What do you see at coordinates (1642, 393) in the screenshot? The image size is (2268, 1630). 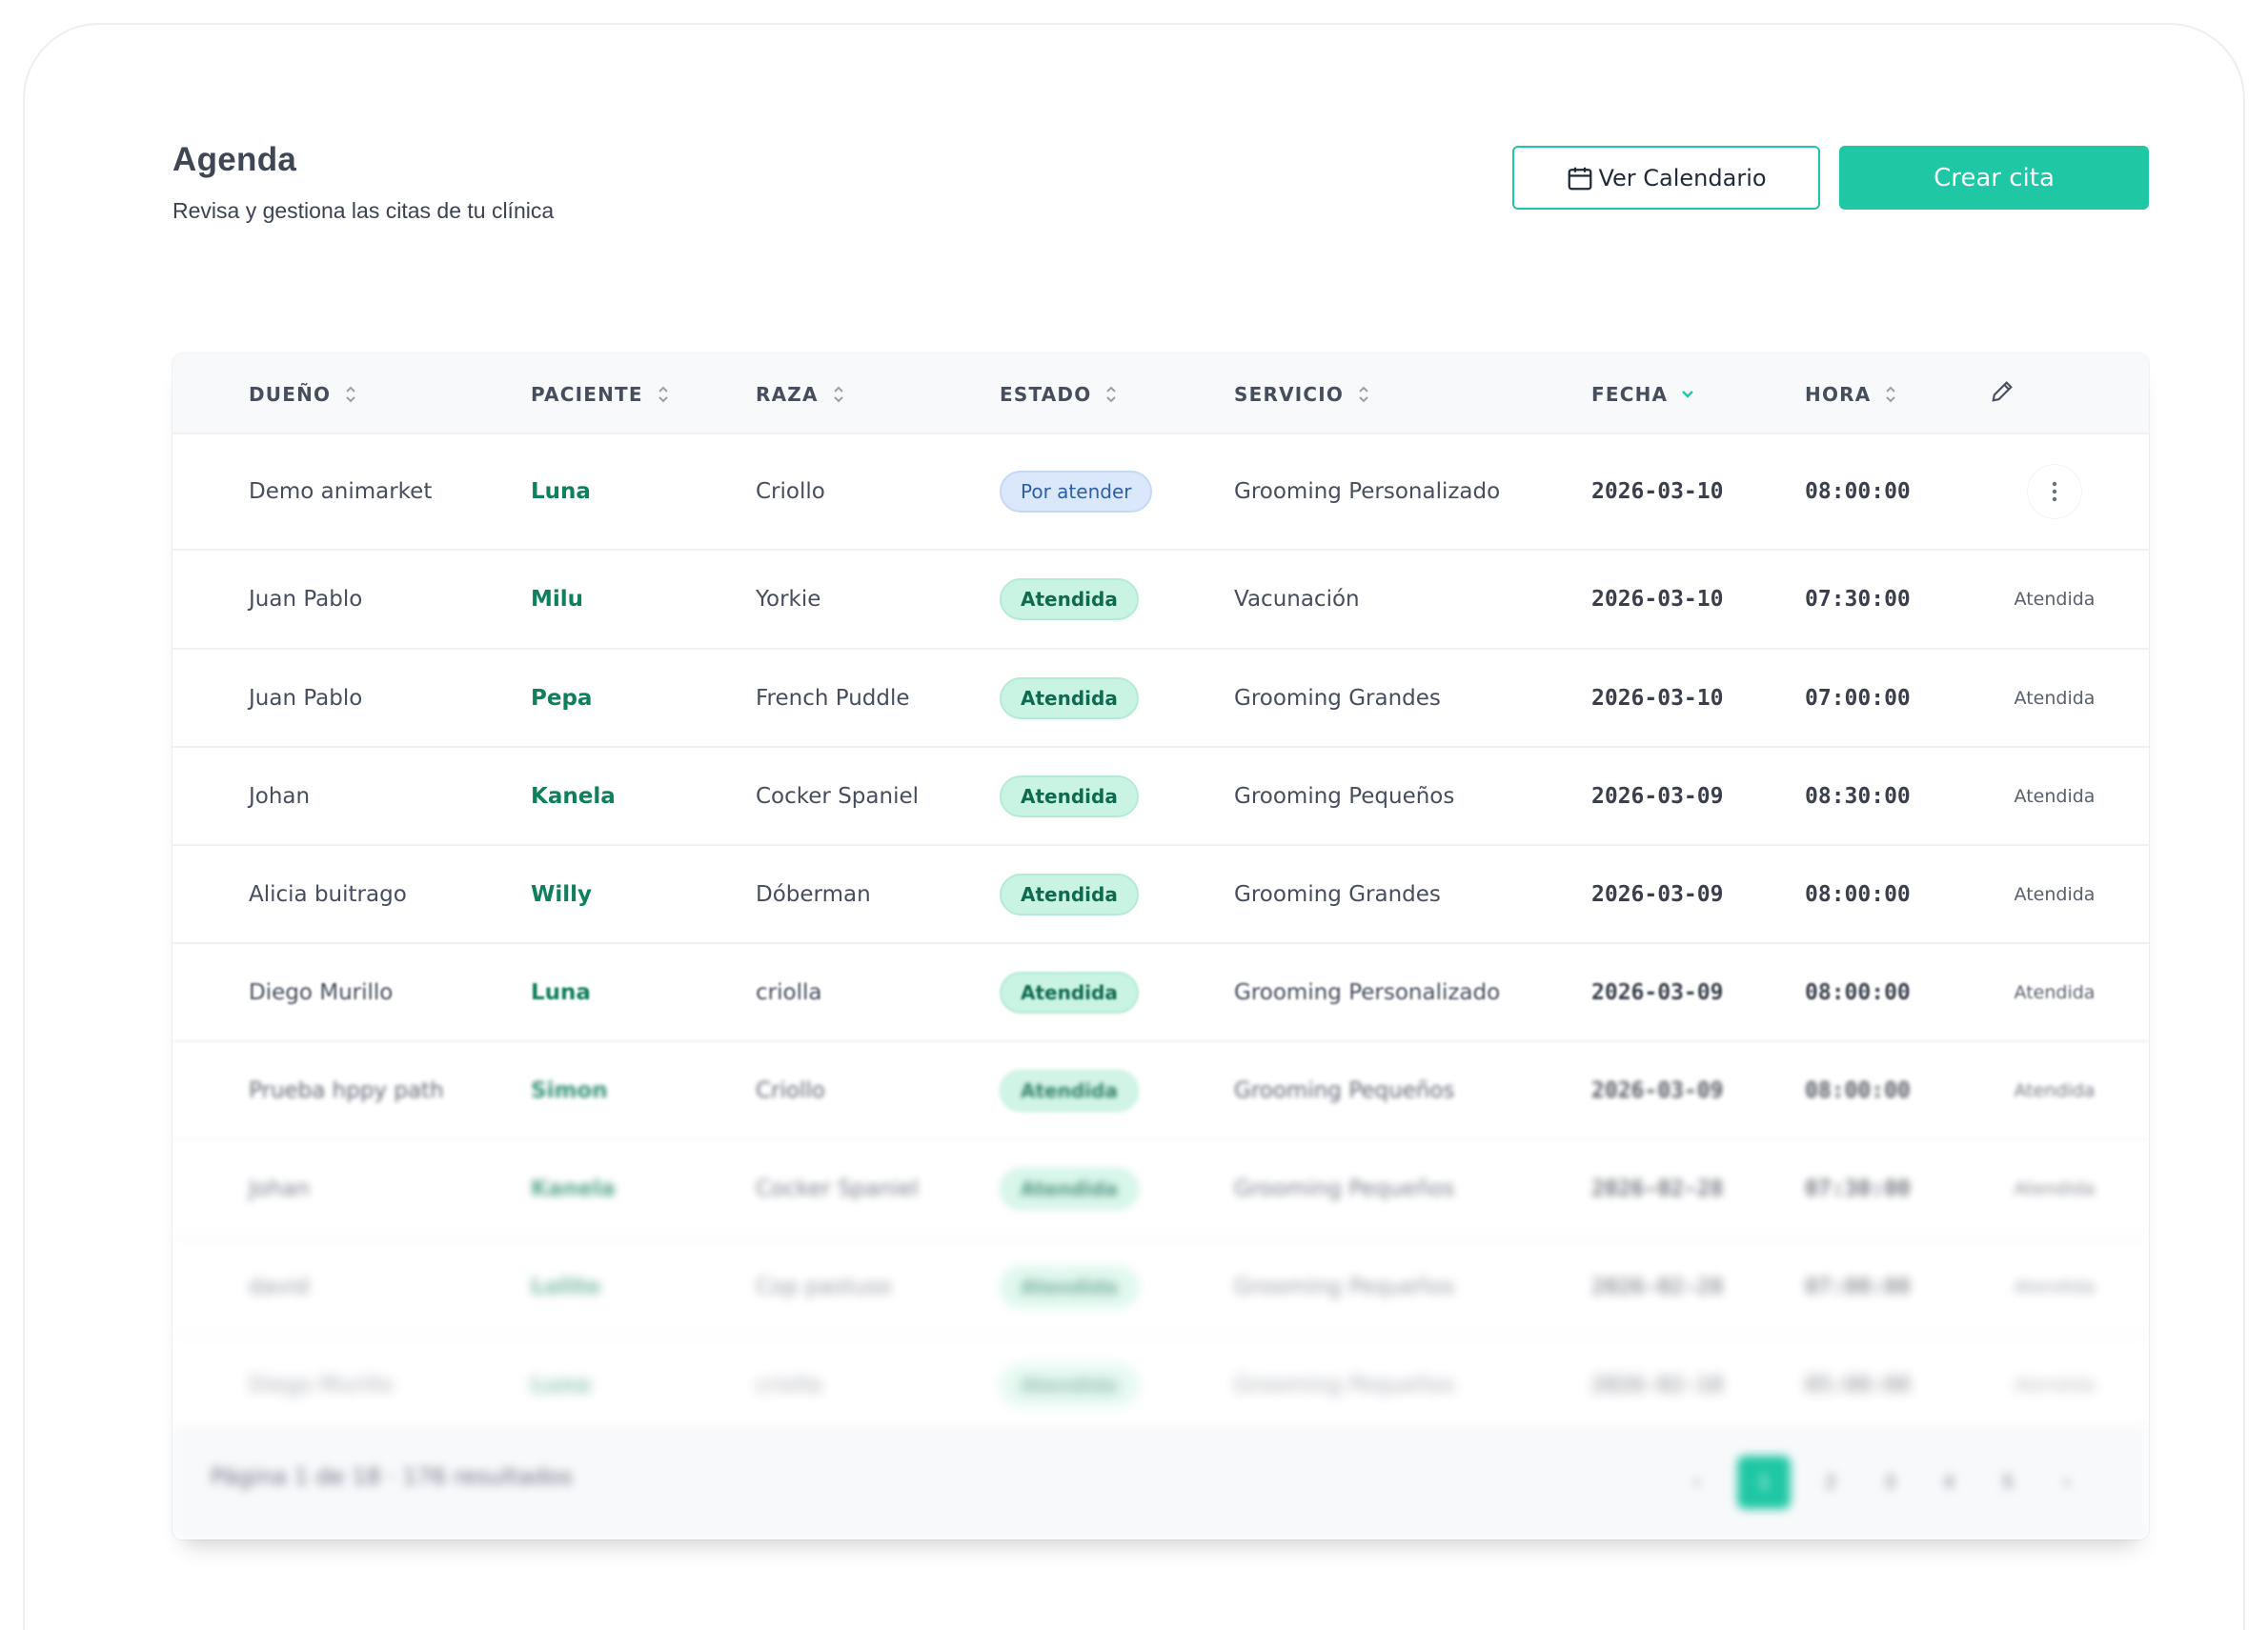 I see `column-header-date: FECHA` at bounding box center [1642, 393].